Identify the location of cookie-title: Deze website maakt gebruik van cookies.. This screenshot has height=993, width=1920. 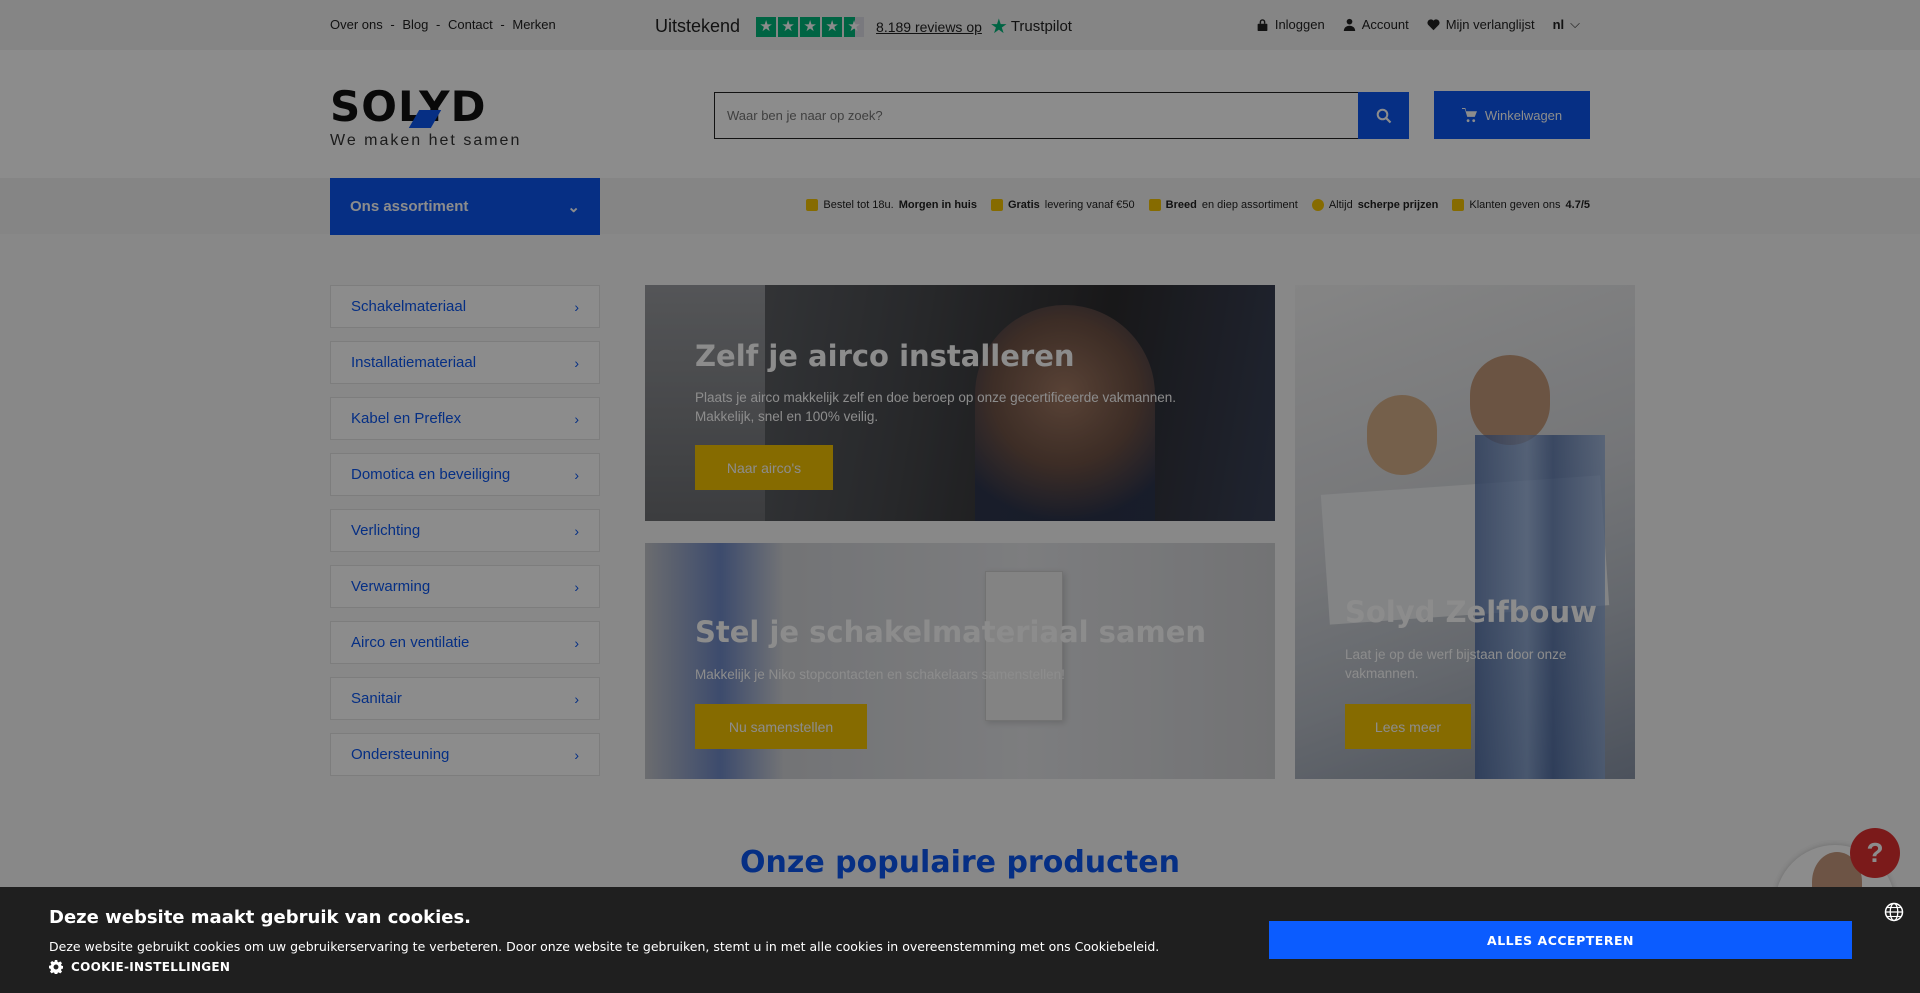
(260, 917).